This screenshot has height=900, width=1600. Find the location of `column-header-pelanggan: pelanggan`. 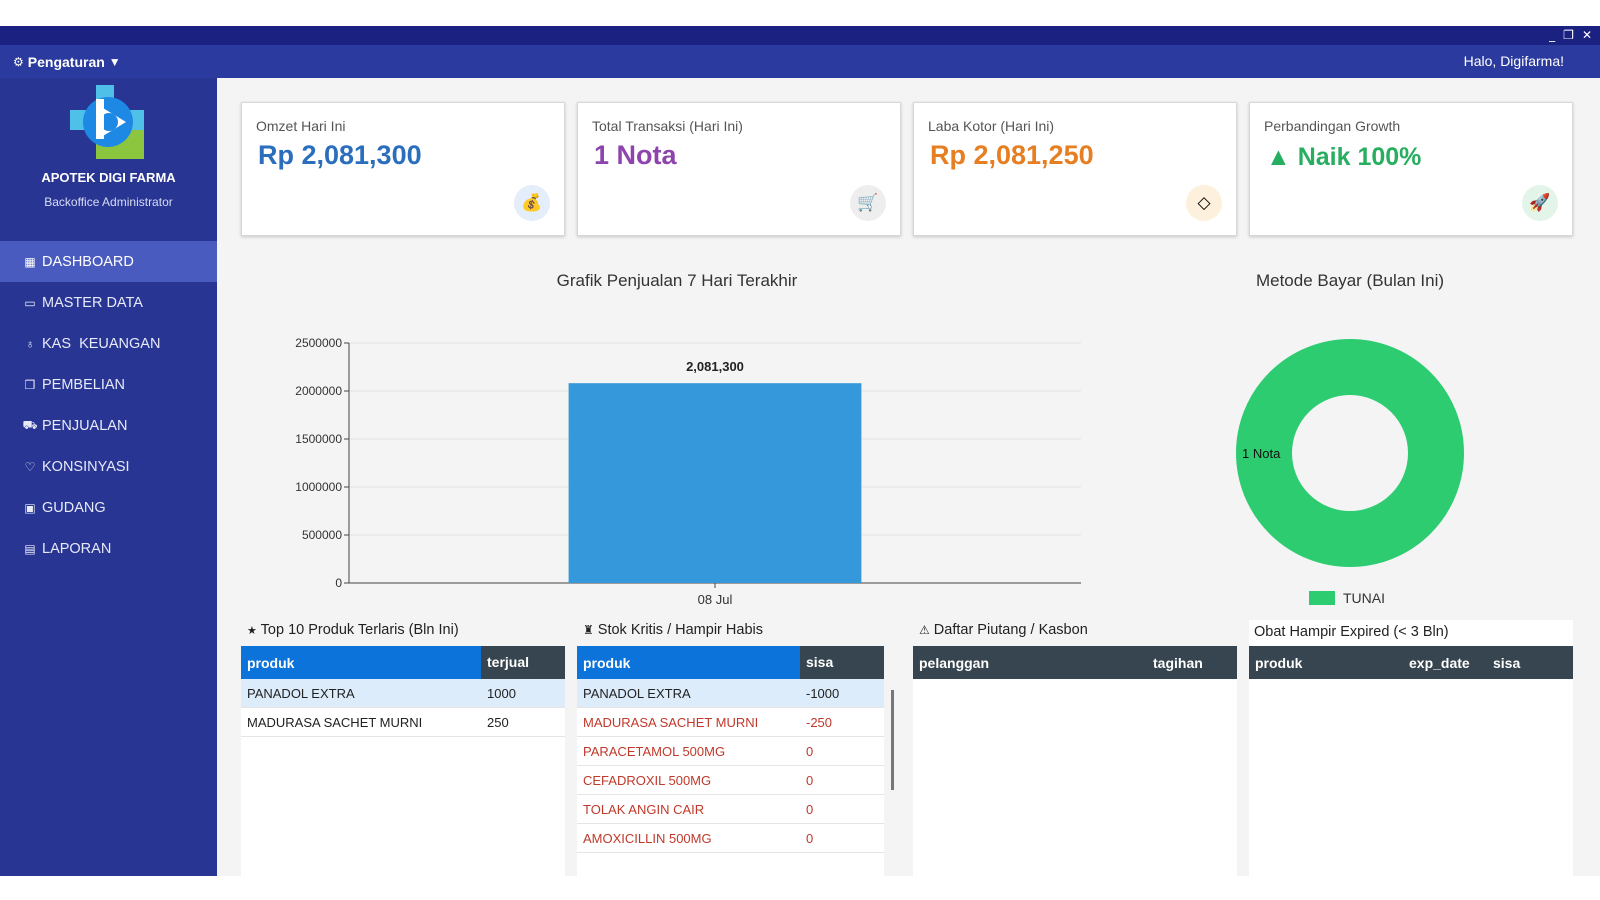

column-header-pelanggan: pelanggan is located at coordinates (1033, 663).